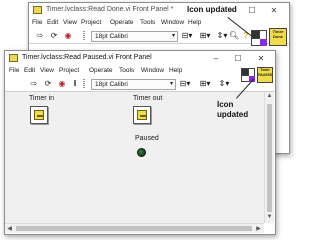 Image resolution: width=320 pixels, height=240 pixels. Describe the element at coordinates (147, 138) in the screenshot. I see `paused-label: Paused` at that location.